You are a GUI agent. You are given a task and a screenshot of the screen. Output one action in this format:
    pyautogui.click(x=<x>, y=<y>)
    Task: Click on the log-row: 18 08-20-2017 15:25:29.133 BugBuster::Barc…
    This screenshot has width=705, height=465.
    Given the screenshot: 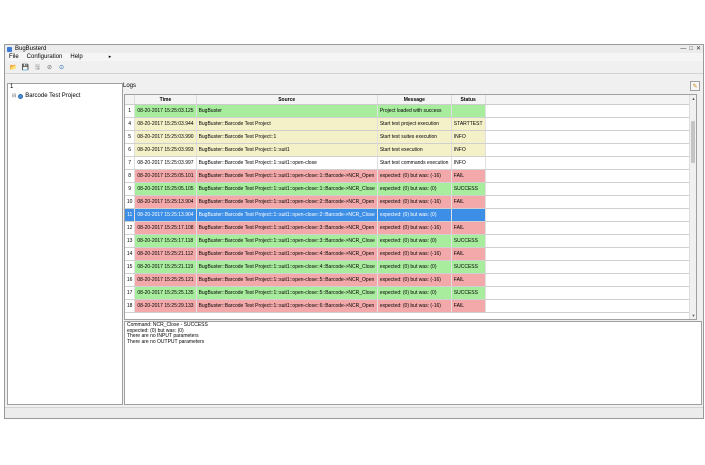 What is the action you would take?
    pyautogui.click(x=410, y=306)
    